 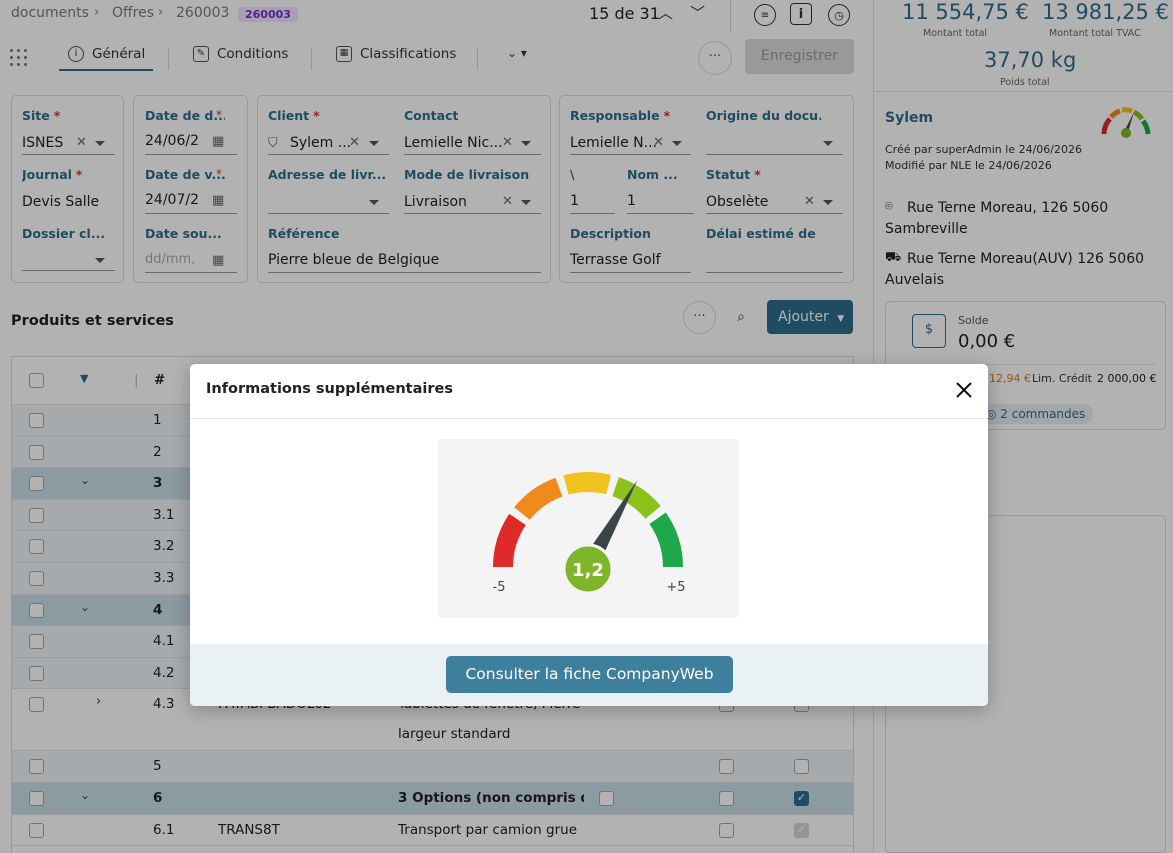 I want to click on companyweb-button: Consulter la fiche CompanyWeb, so click(x=589, y=674).